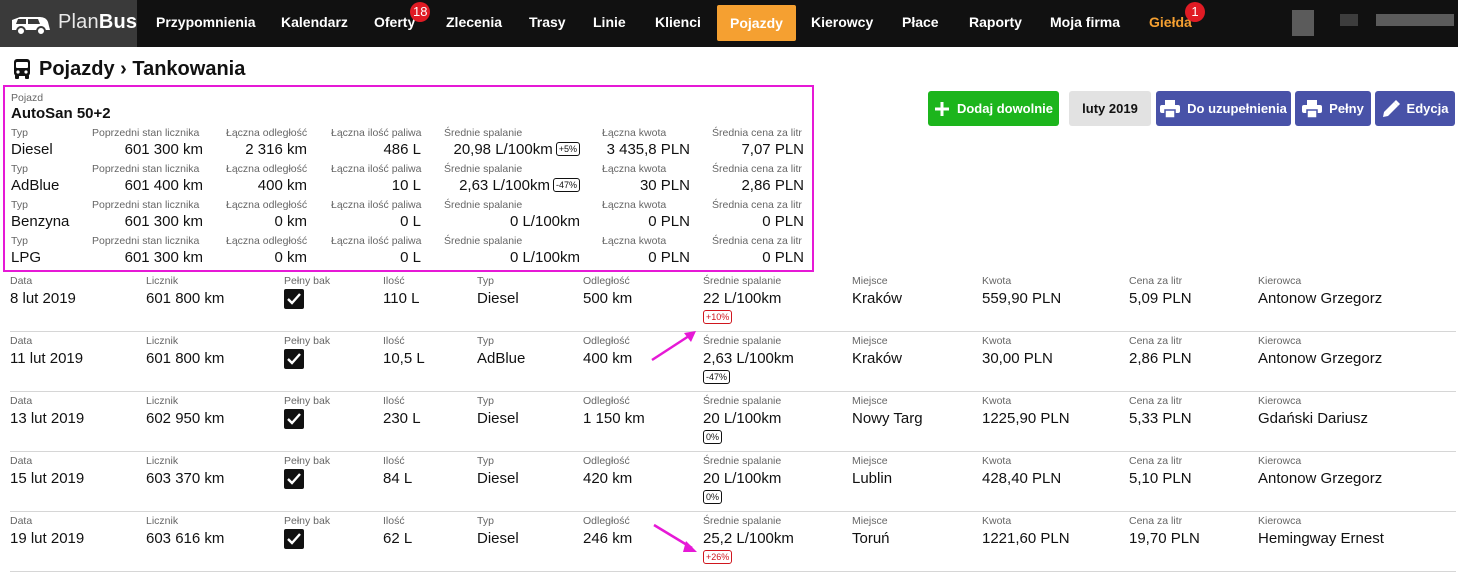 This screenshot has width=1458, height=573. What do you see at coordinates (1333, 108) in the screenshot?
I see `print-full-button: Pełny` at bounding box center [1333, 108].